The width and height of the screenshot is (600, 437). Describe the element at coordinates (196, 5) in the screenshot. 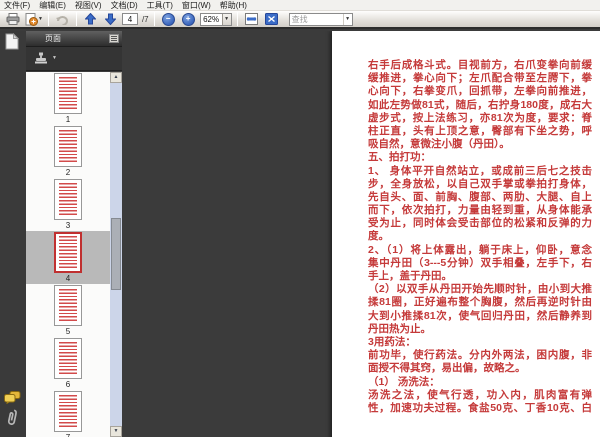

I see `menu-item: 窗口(W)` at that location.